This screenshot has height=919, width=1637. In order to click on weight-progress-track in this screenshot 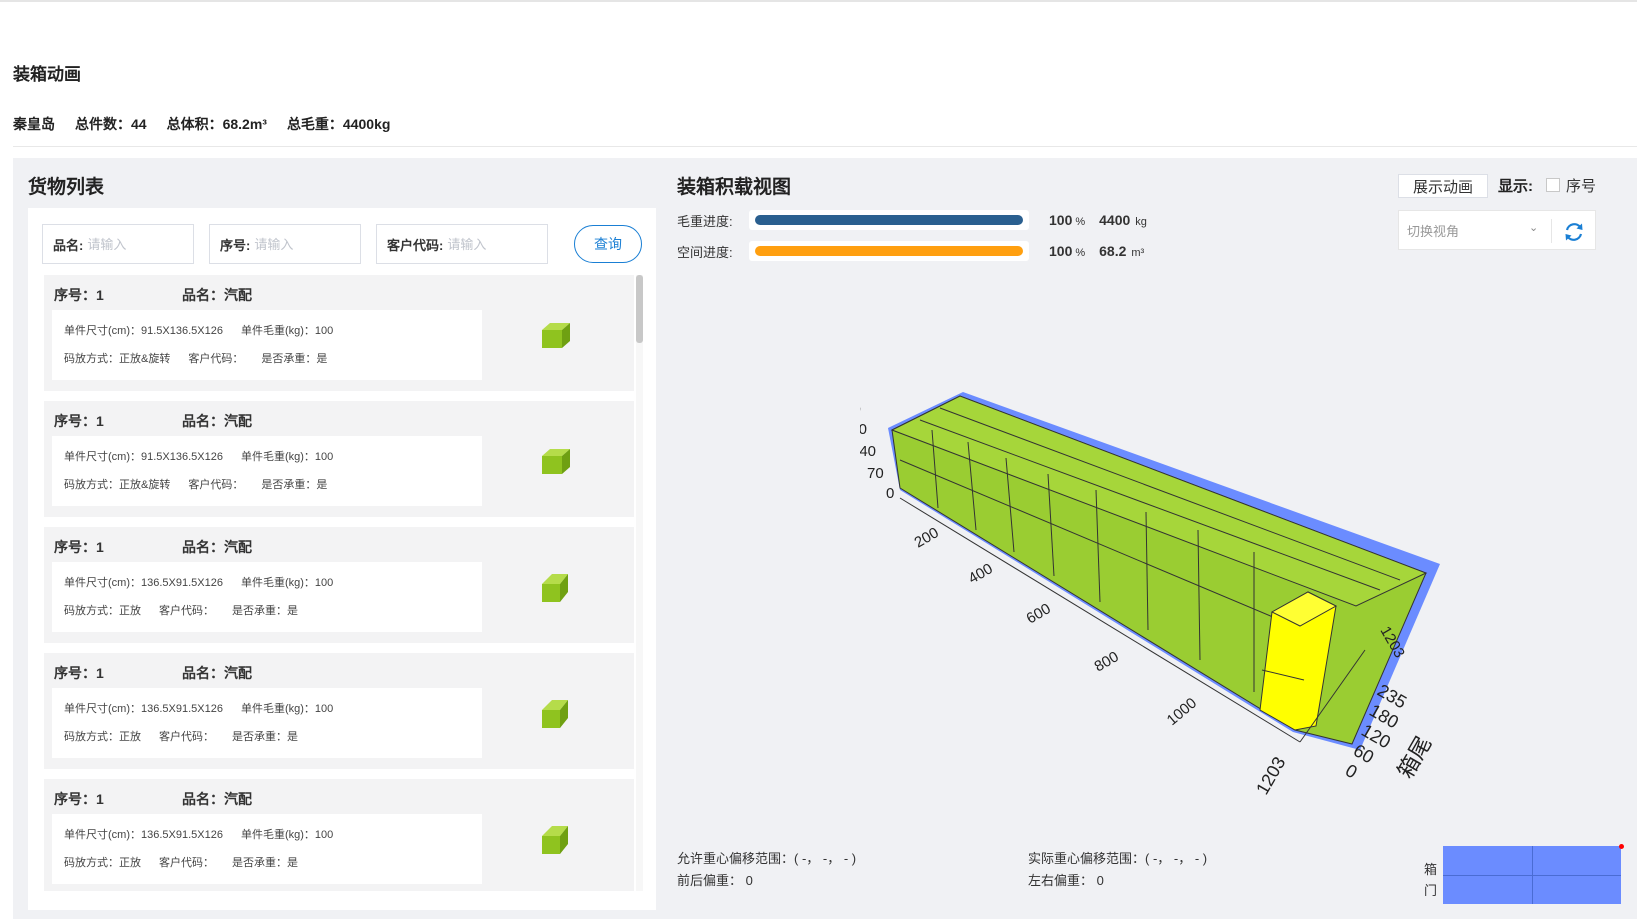, I will do `click(889, 220)`.